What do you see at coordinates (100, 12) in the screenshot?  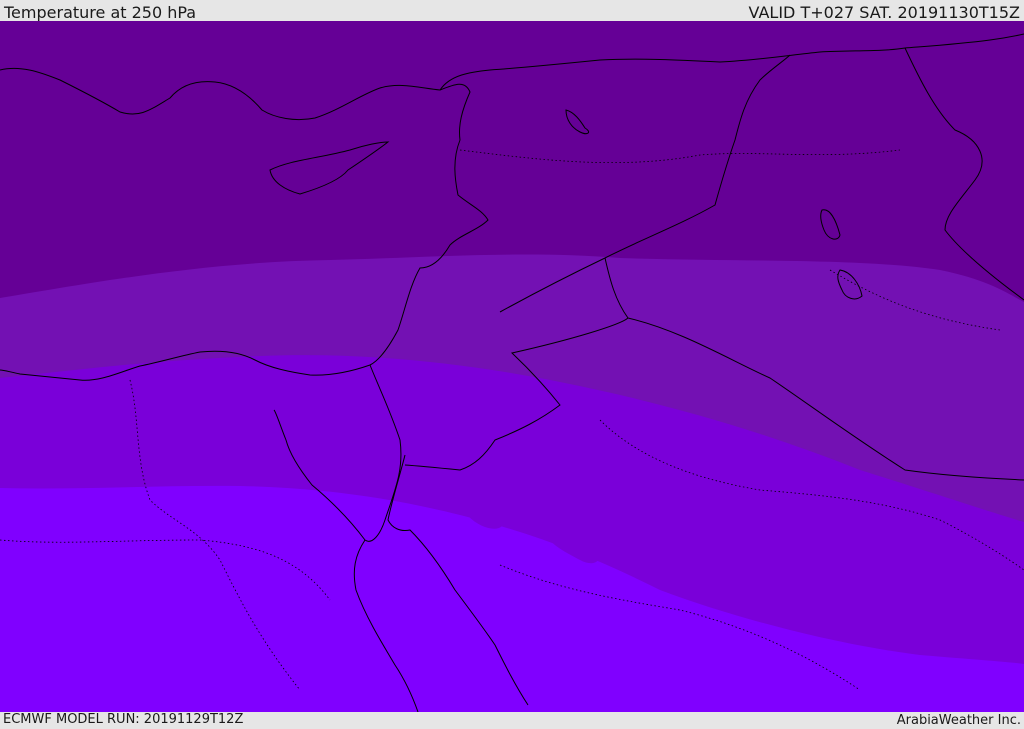 I see `map-title: Temperature at 250 hPa` at bounding box center [100, 12].